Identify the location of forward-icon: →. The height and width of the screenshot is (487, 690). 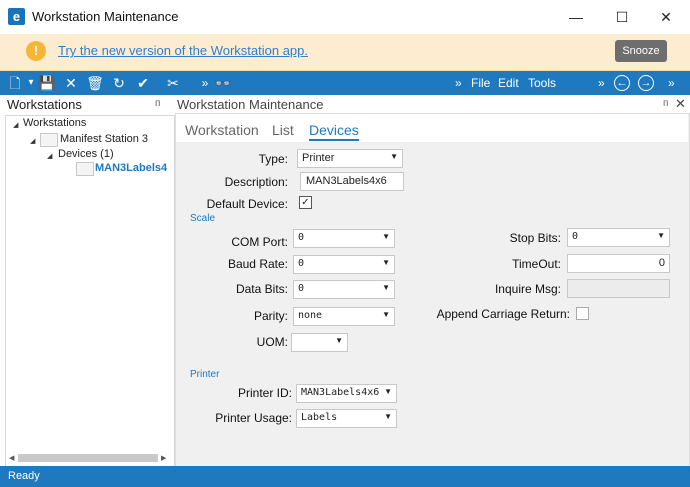
(646, 83).